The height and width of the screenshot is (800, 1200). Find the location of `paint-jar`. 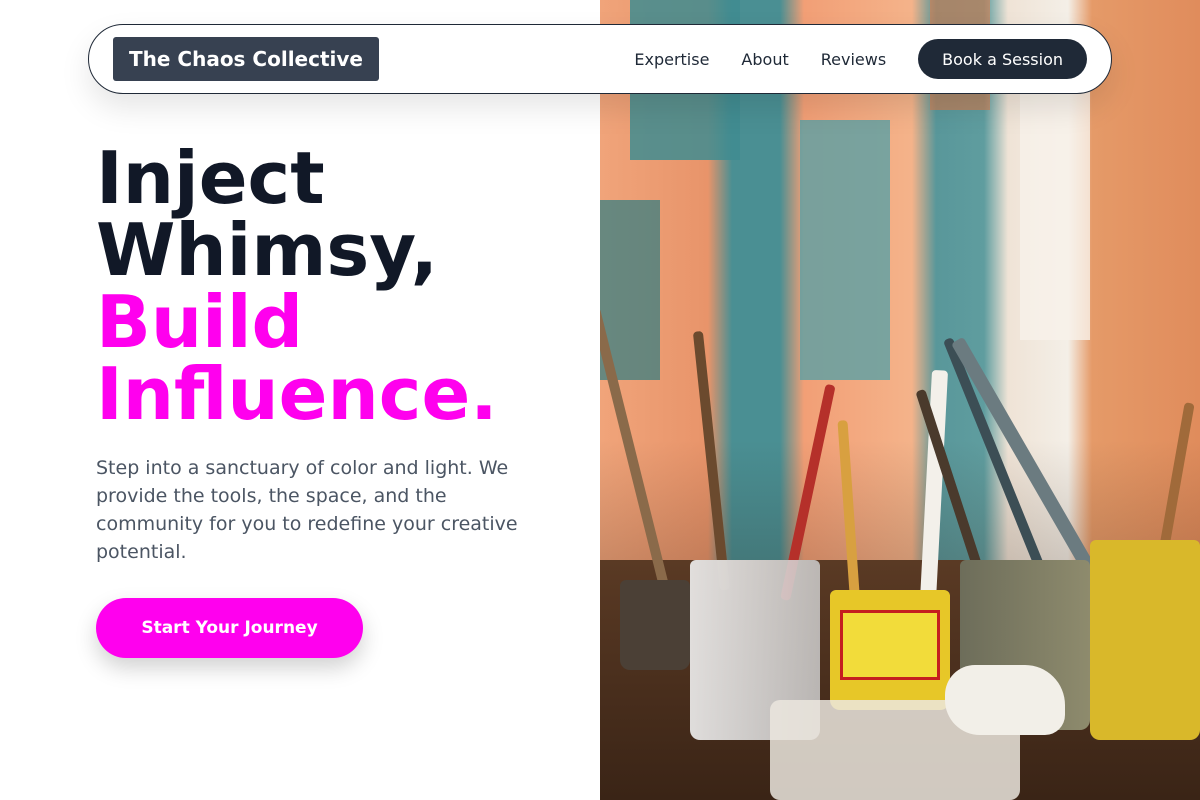

paint-jar is located at coordinates (655, 625).